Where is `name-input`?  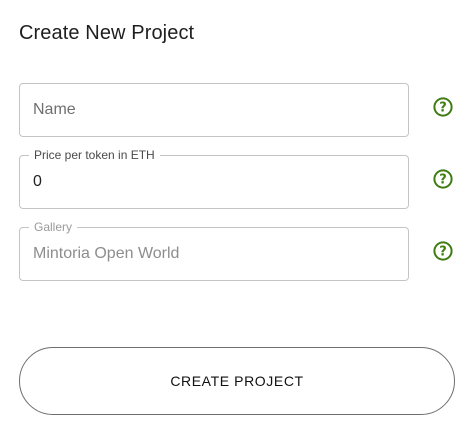 name-input is located at coordinates (213, 110).